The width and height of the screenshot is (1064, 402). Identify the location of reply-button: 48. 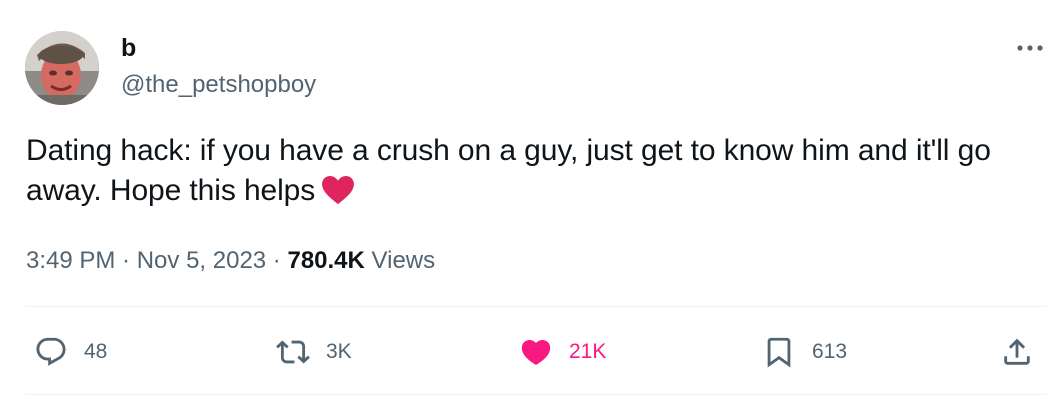
(70, 352).